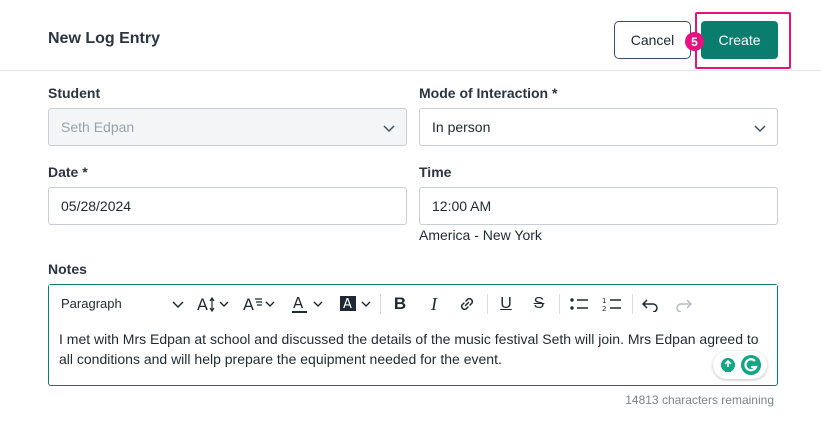 The image size is (821, 432). Describe the element at coordinates (579, 304) in the screenshot. I see `bulleted-list-icon` at that location.